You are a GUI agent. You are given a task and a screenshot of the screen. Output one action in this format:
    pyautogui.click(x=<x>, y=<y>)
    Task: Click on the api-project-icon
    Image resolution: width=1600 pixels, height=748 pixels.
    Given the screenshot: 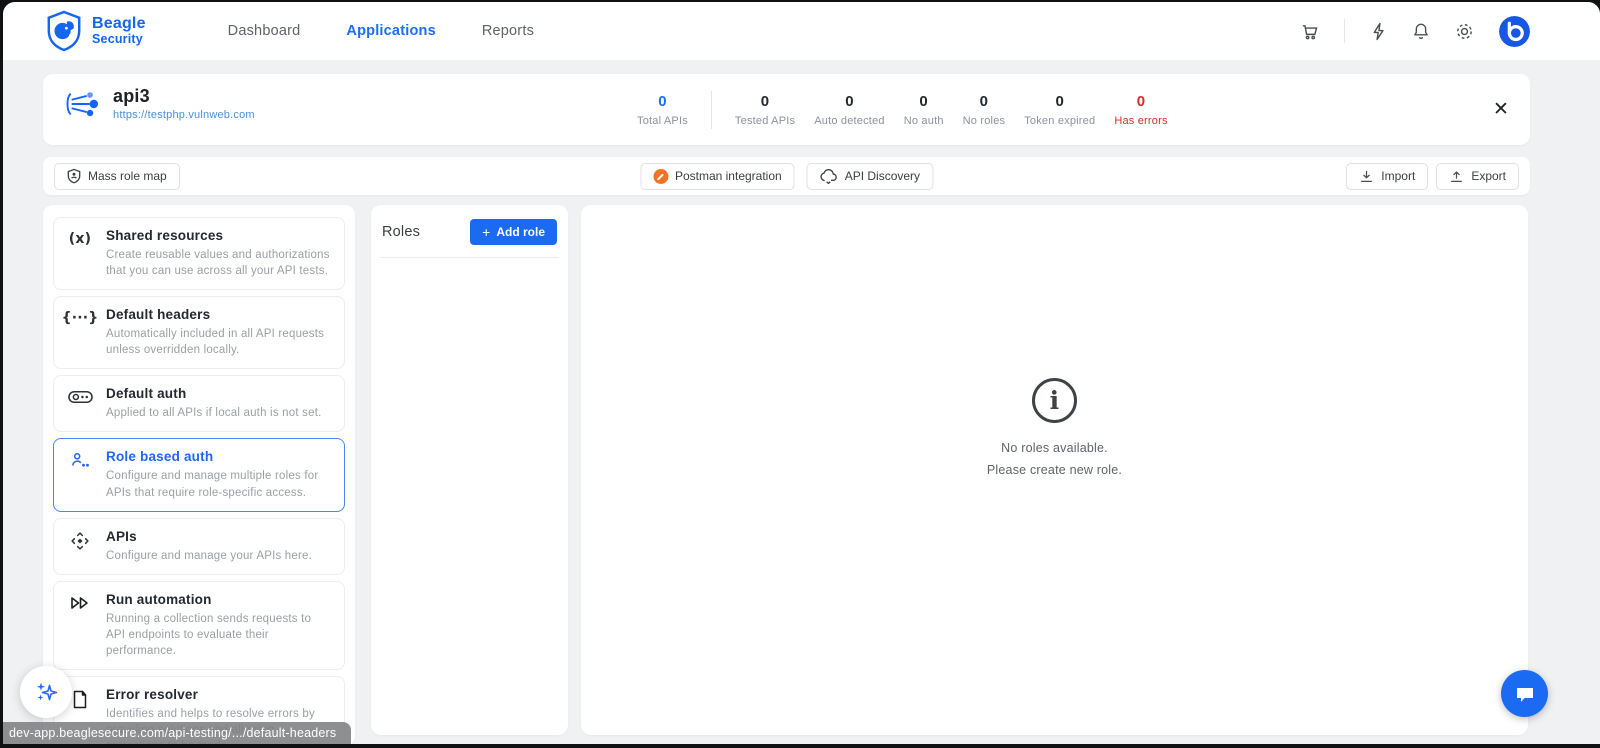 What is the action you would take?
    pyautogui.click(x=82, y=104)
    